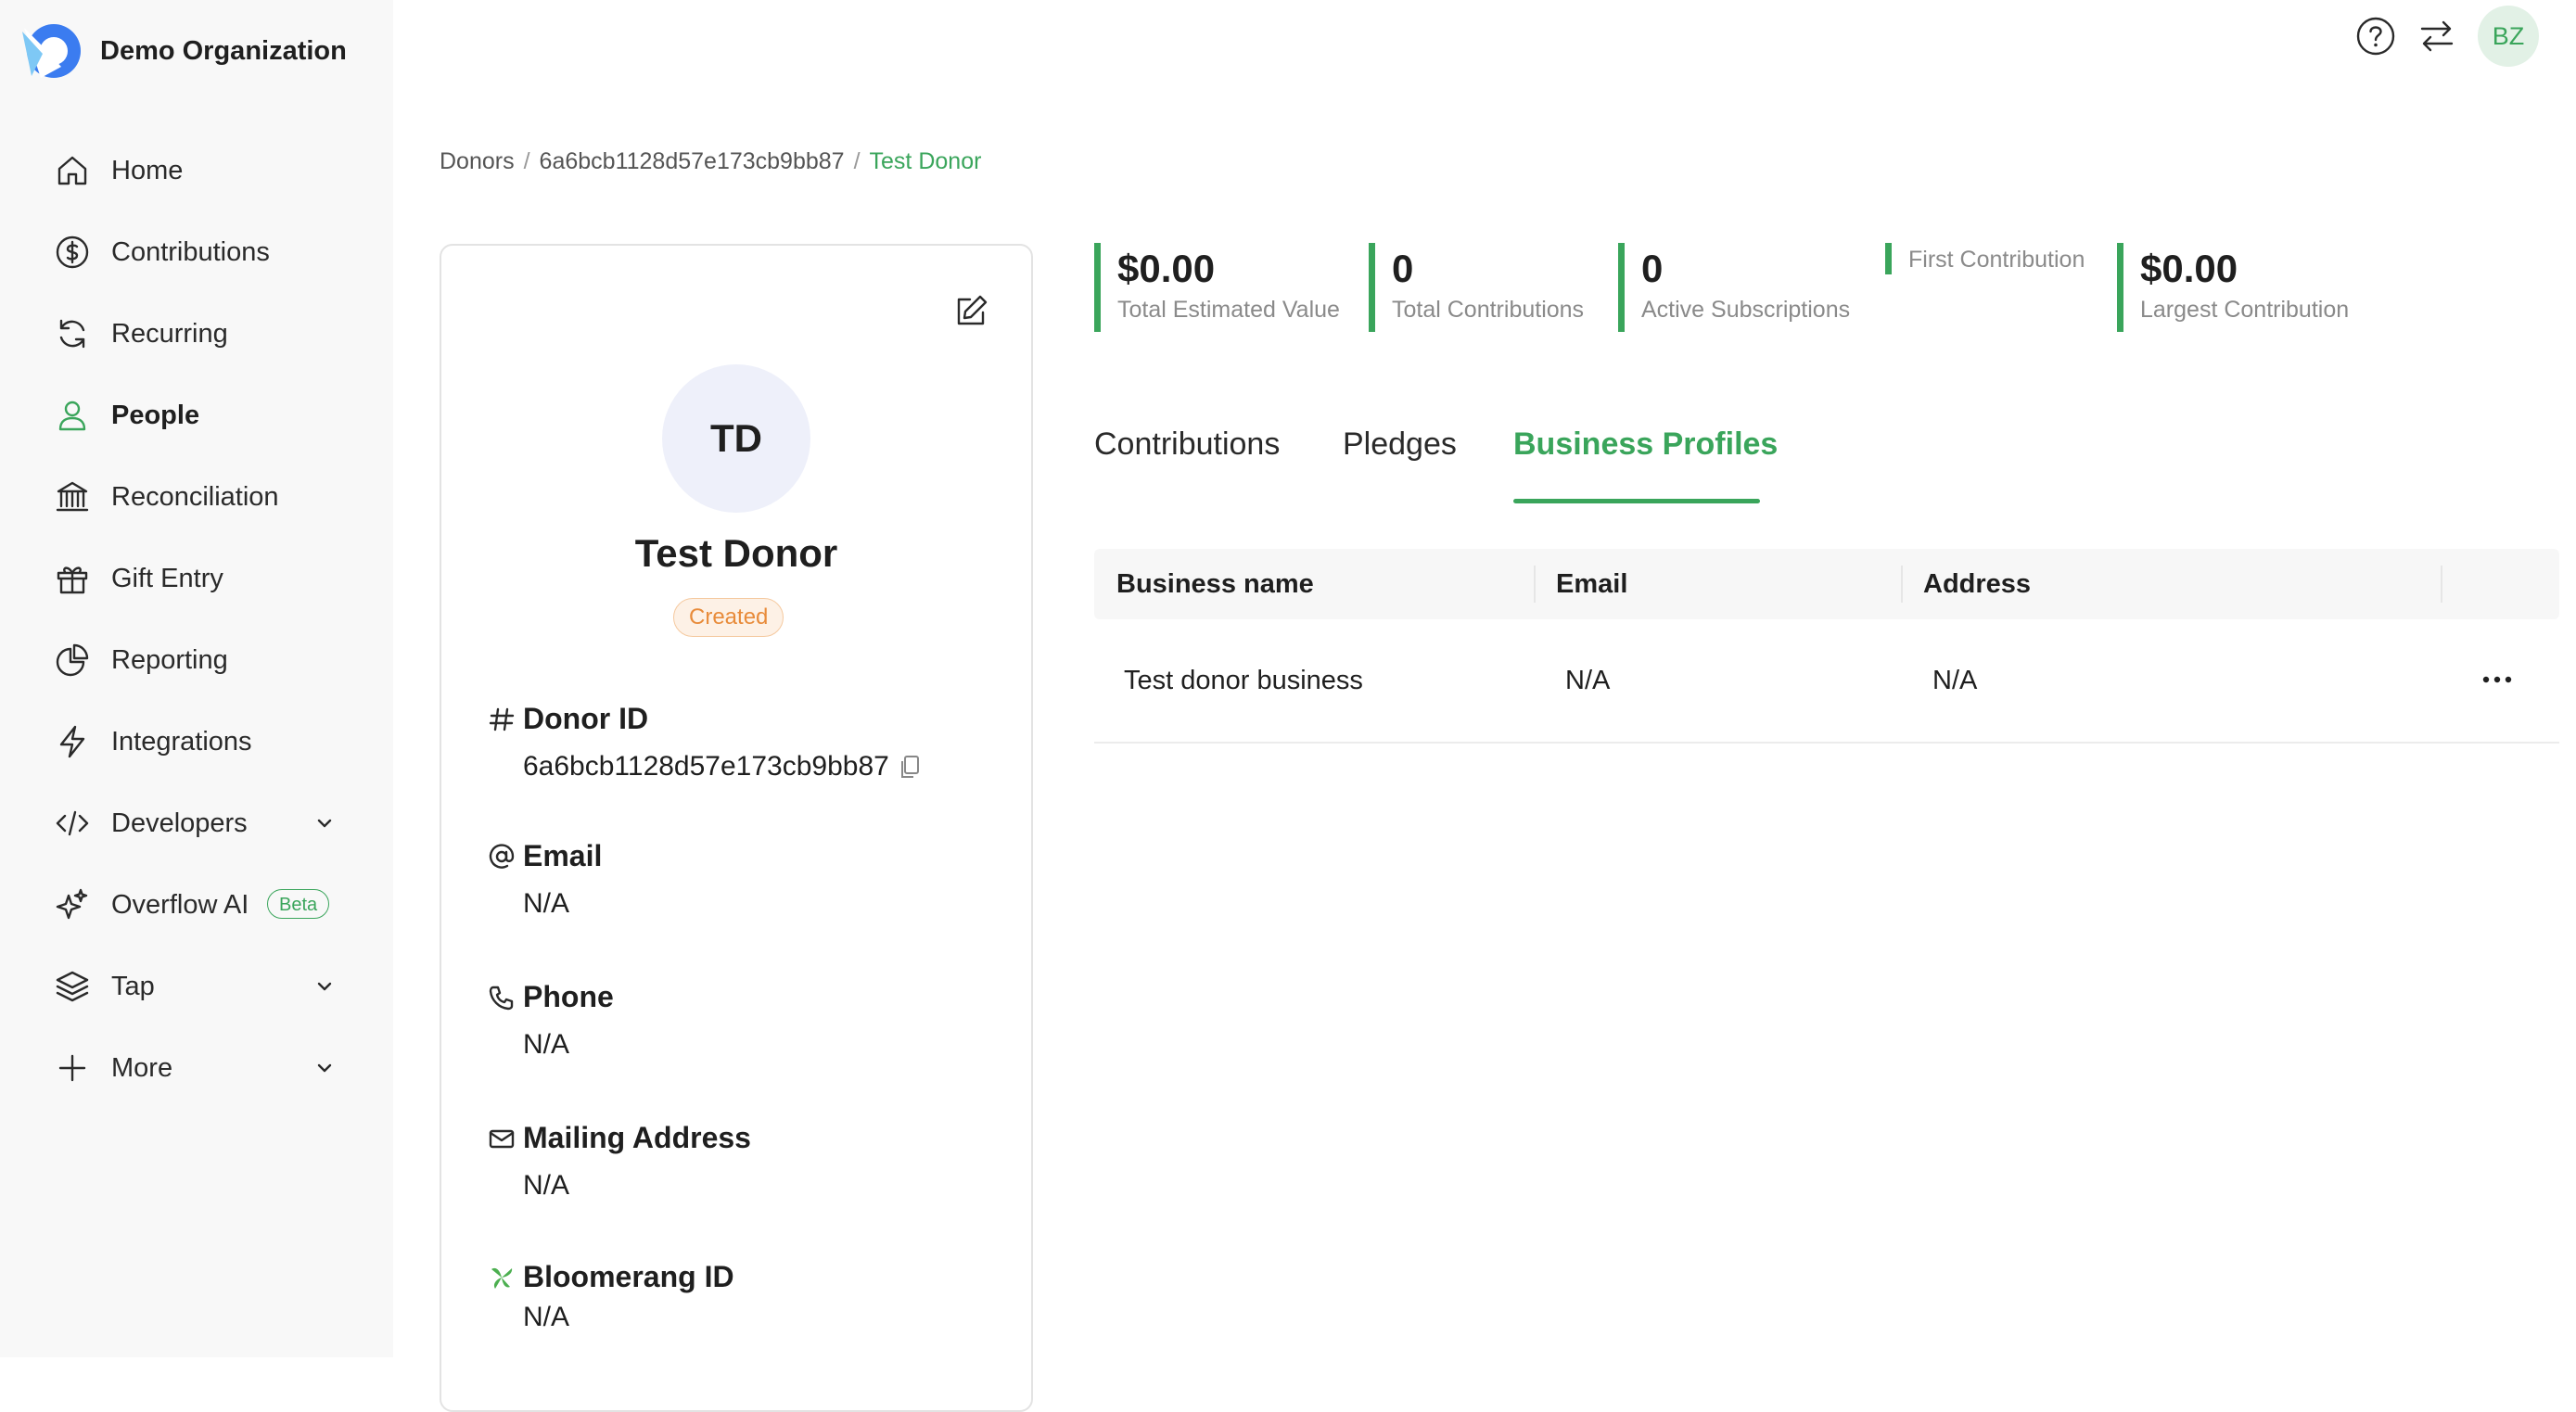  Describe the element at coordinates (926, 161) in the screenshot. I see `breadcrumb-current: Test Donor` at that location.